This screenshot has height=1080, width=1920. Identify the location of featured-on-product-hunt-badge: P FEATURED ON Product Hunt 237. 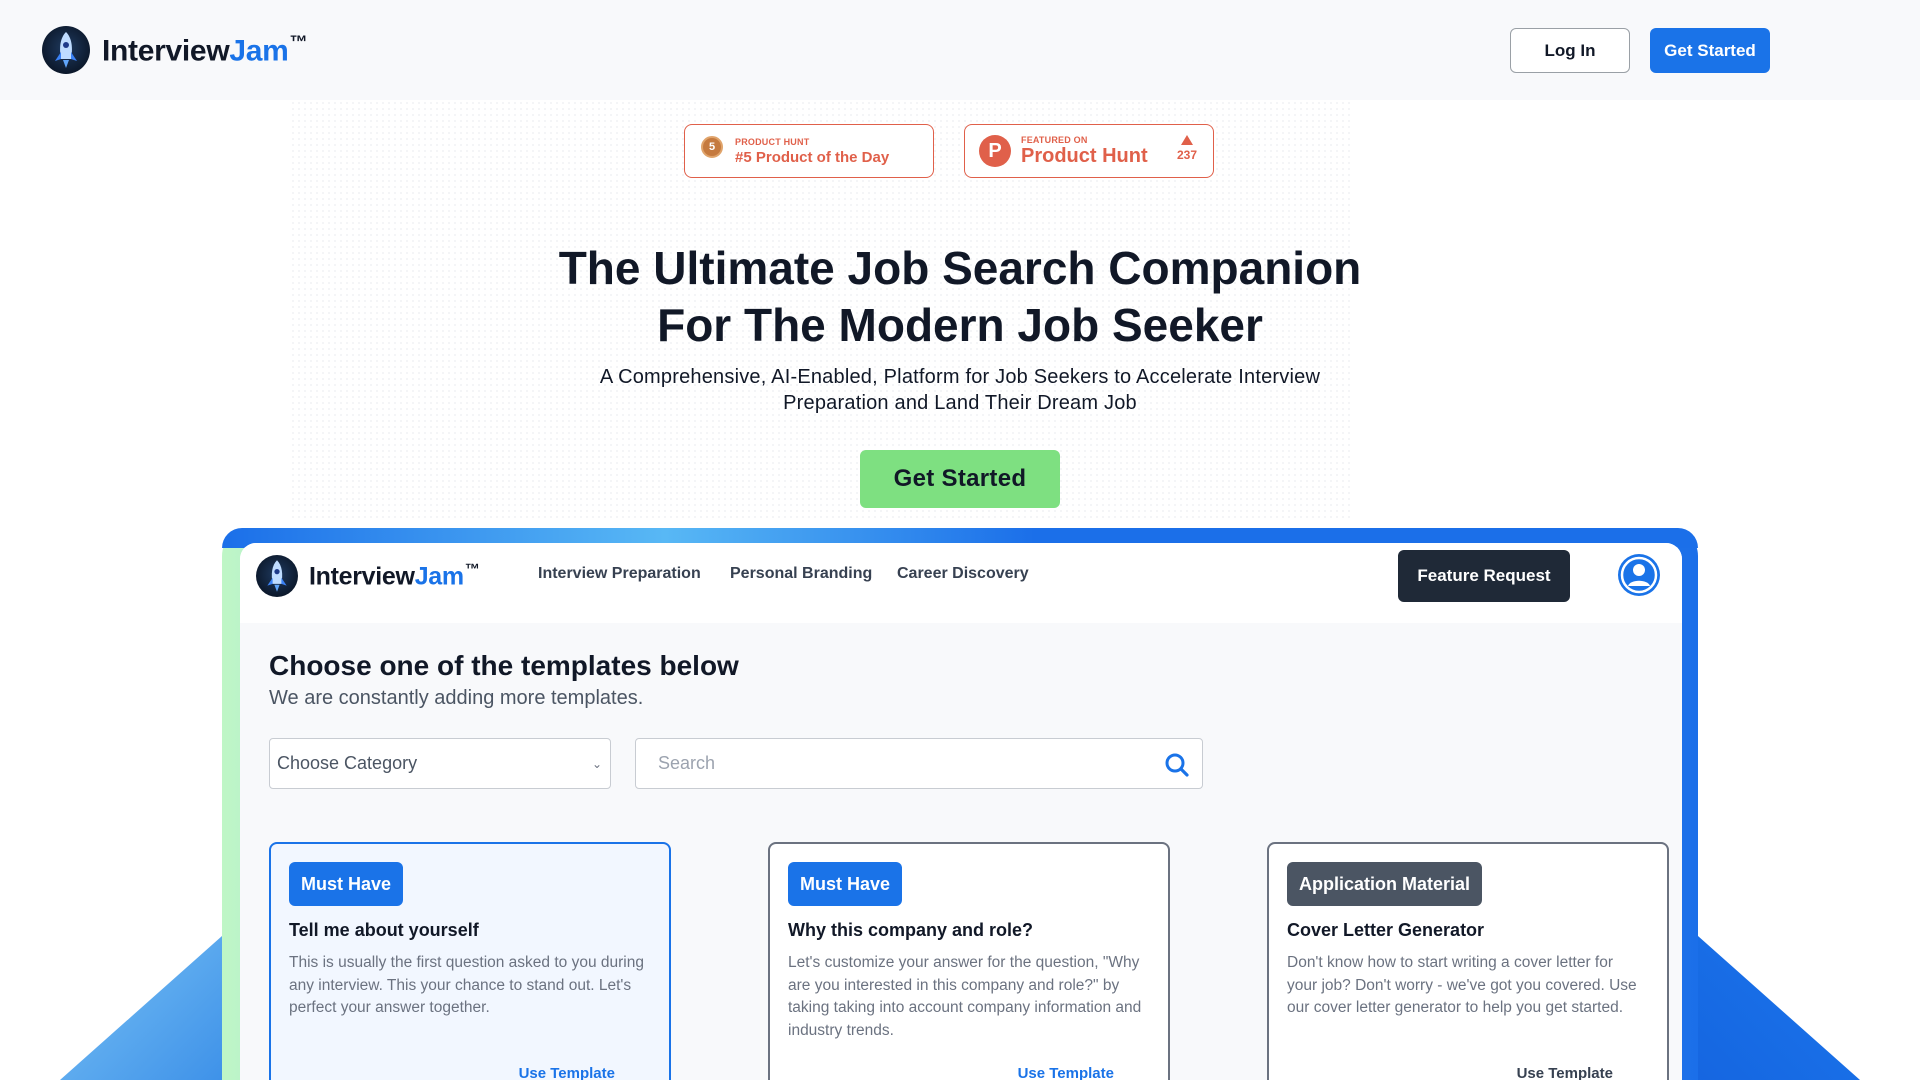
(1089, 151).